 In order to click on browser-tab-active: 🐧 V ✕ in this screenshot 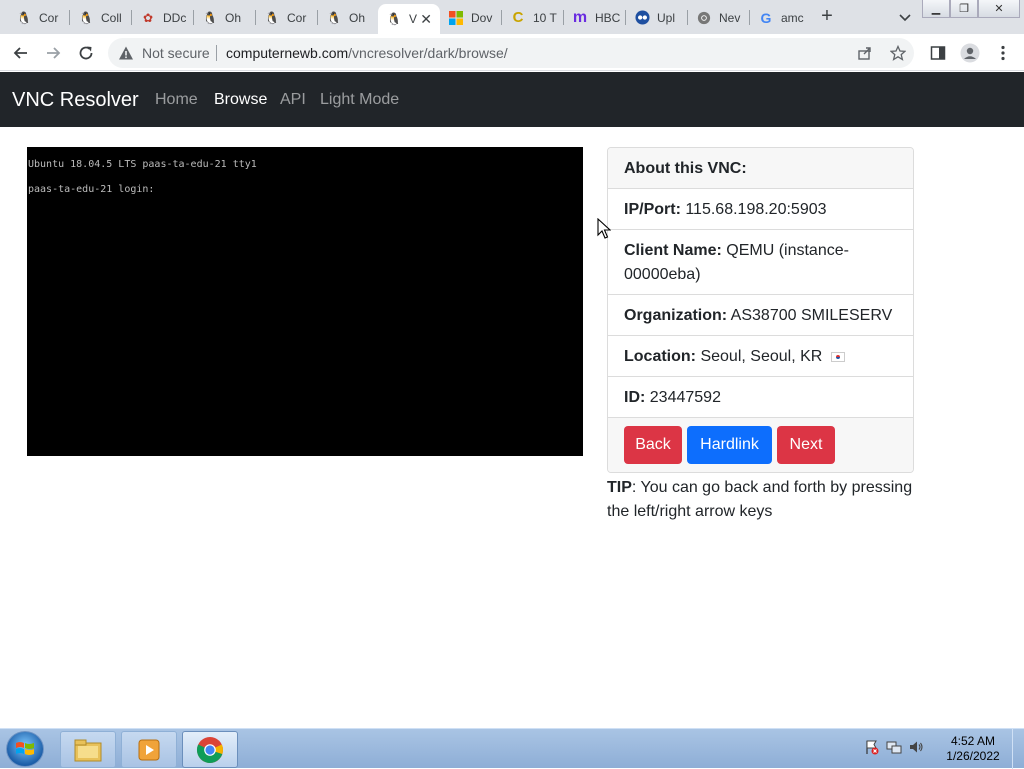, I will do `click(409, 19)`.